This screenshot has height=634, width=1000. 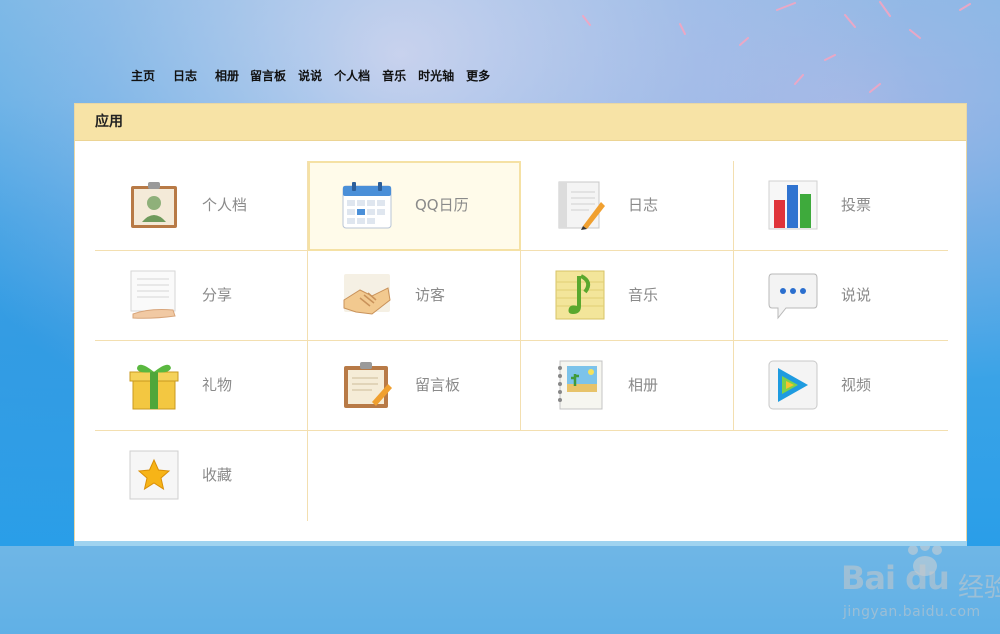 What do you see at coordinates (856, 385) in the screenshot?
I see `app-label: 视频` at bounding box center [856, 385].